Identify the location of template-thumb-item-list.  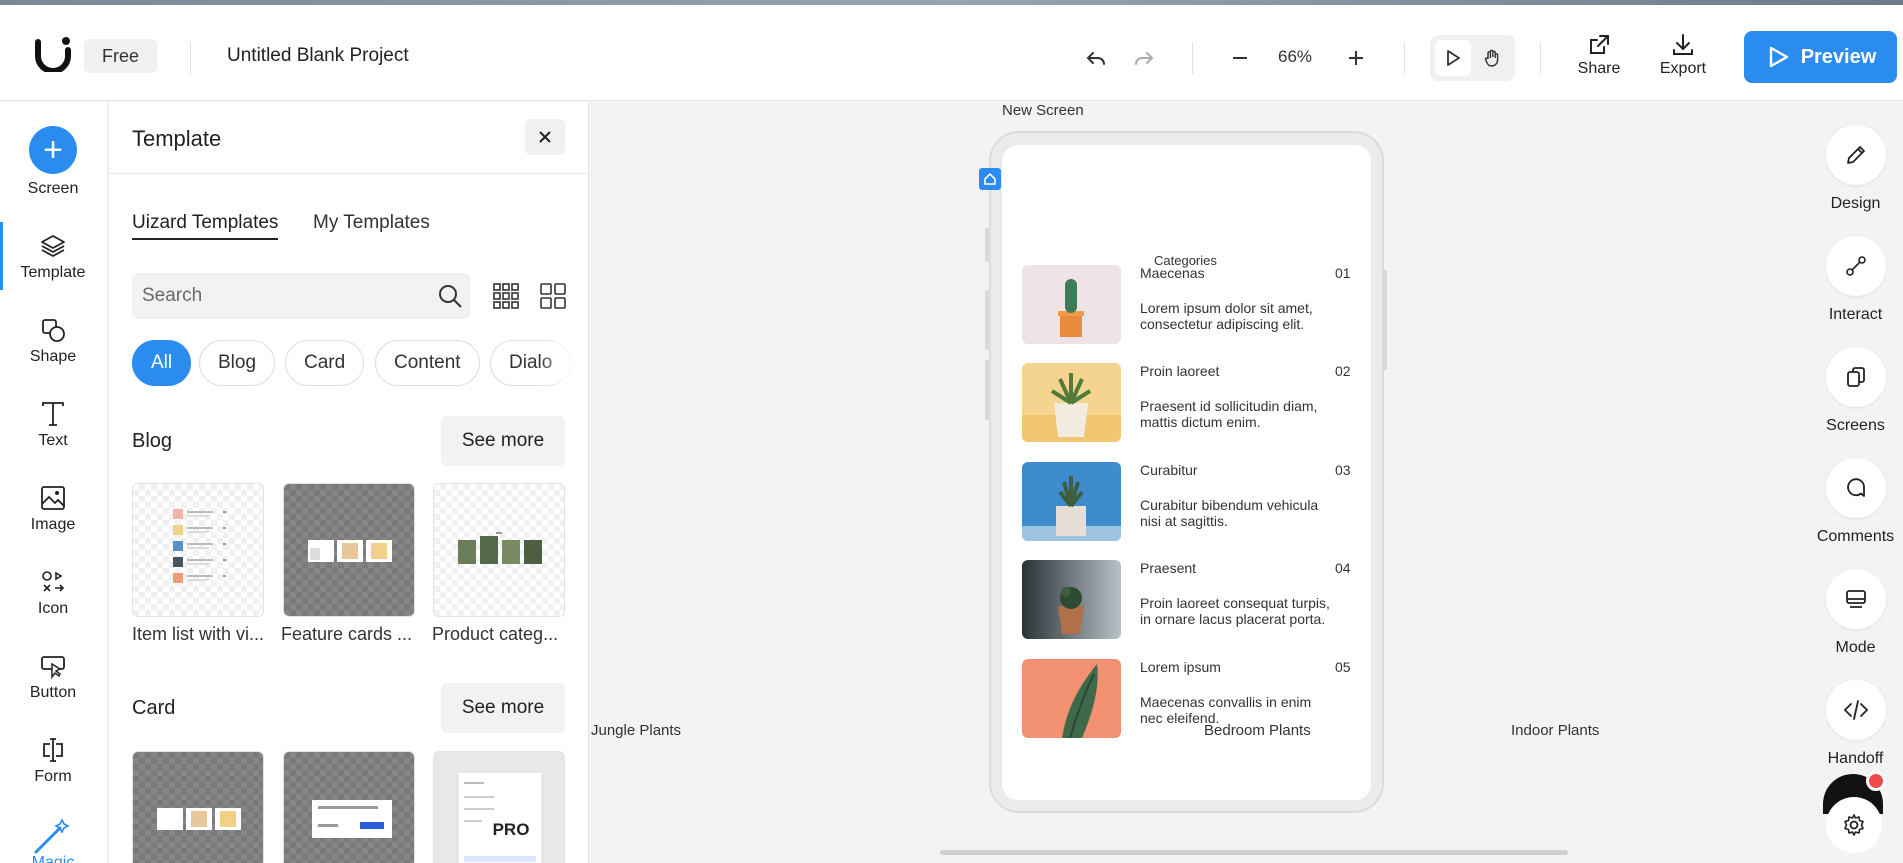
(198, 550).